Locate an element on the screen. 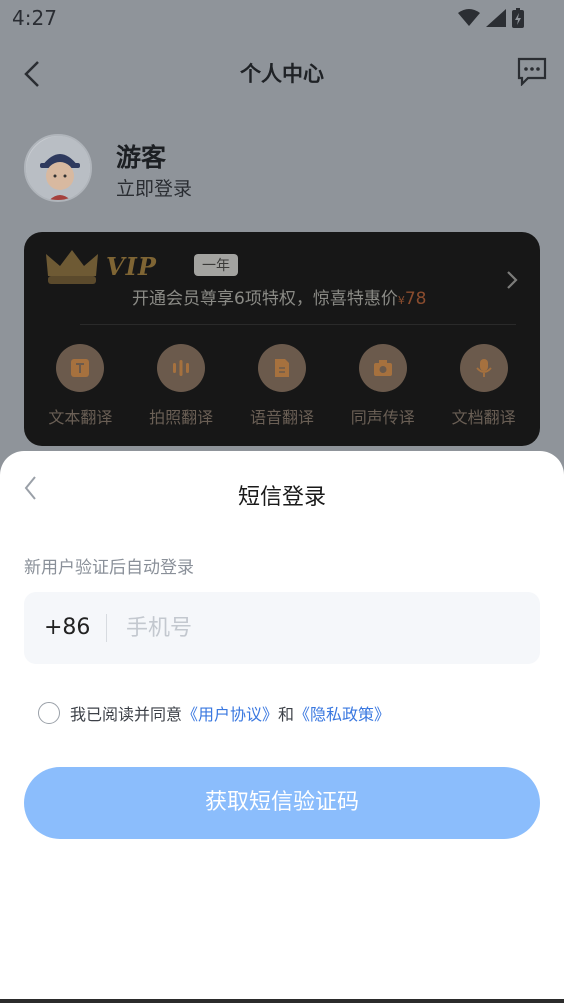  page-title: 个人中心 is located at coordinates (282, 74).